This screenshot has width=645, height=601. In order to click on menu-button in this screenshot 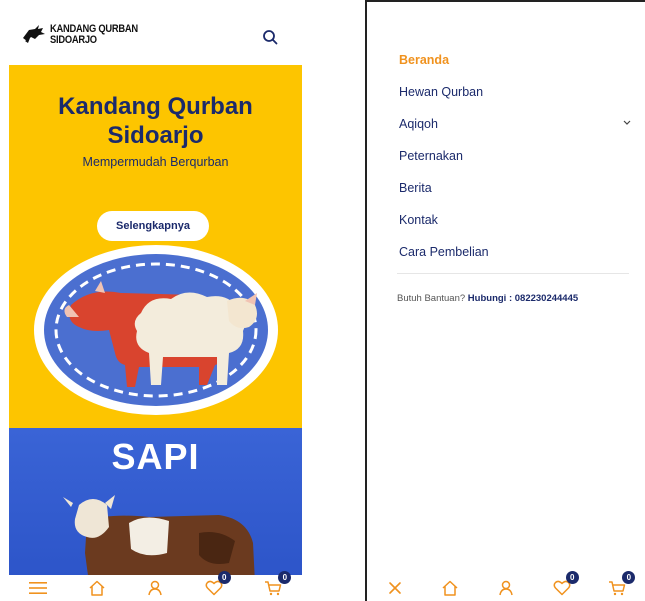, I will do `click(38, 588)`.